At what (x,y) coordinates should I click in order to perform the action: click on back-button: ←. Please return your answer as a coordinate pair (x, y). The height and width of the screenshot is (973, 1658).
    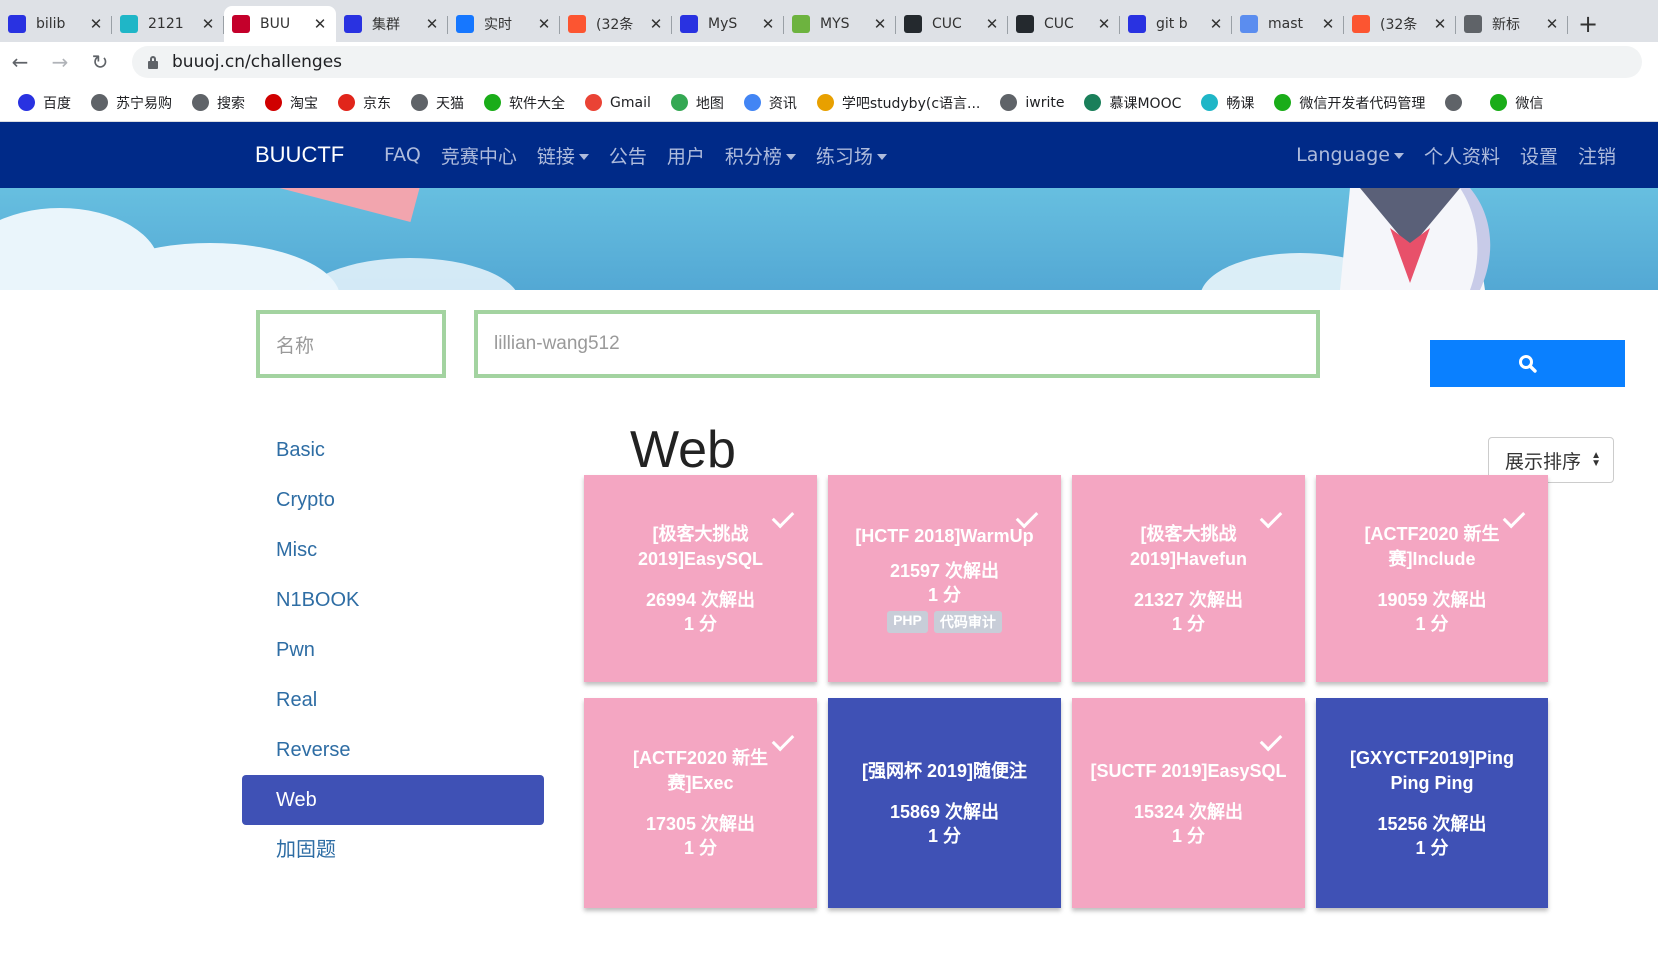
    Looking at the image, I should click on (20, 62).